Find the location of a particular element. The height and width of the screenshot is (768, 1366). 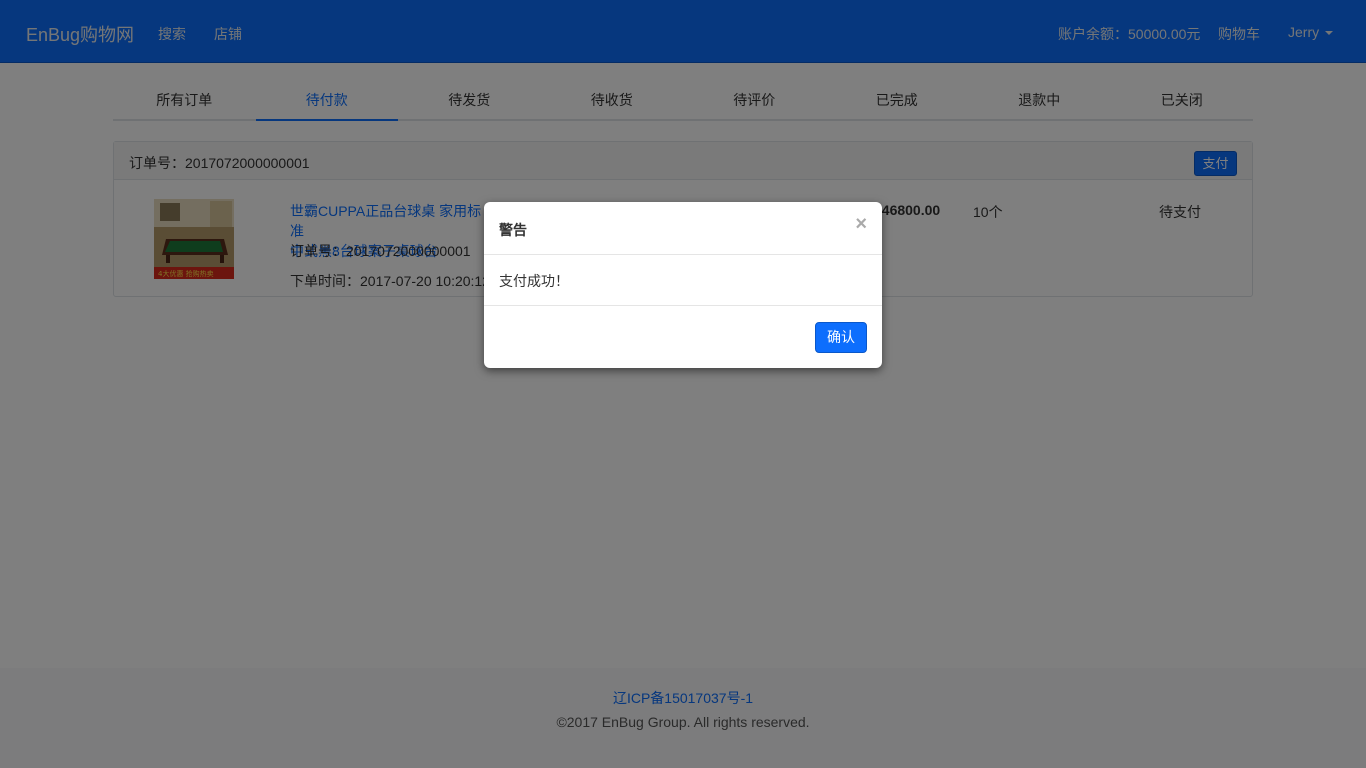

modal-body: 支付成功！ is located at coordinates (683, 280).